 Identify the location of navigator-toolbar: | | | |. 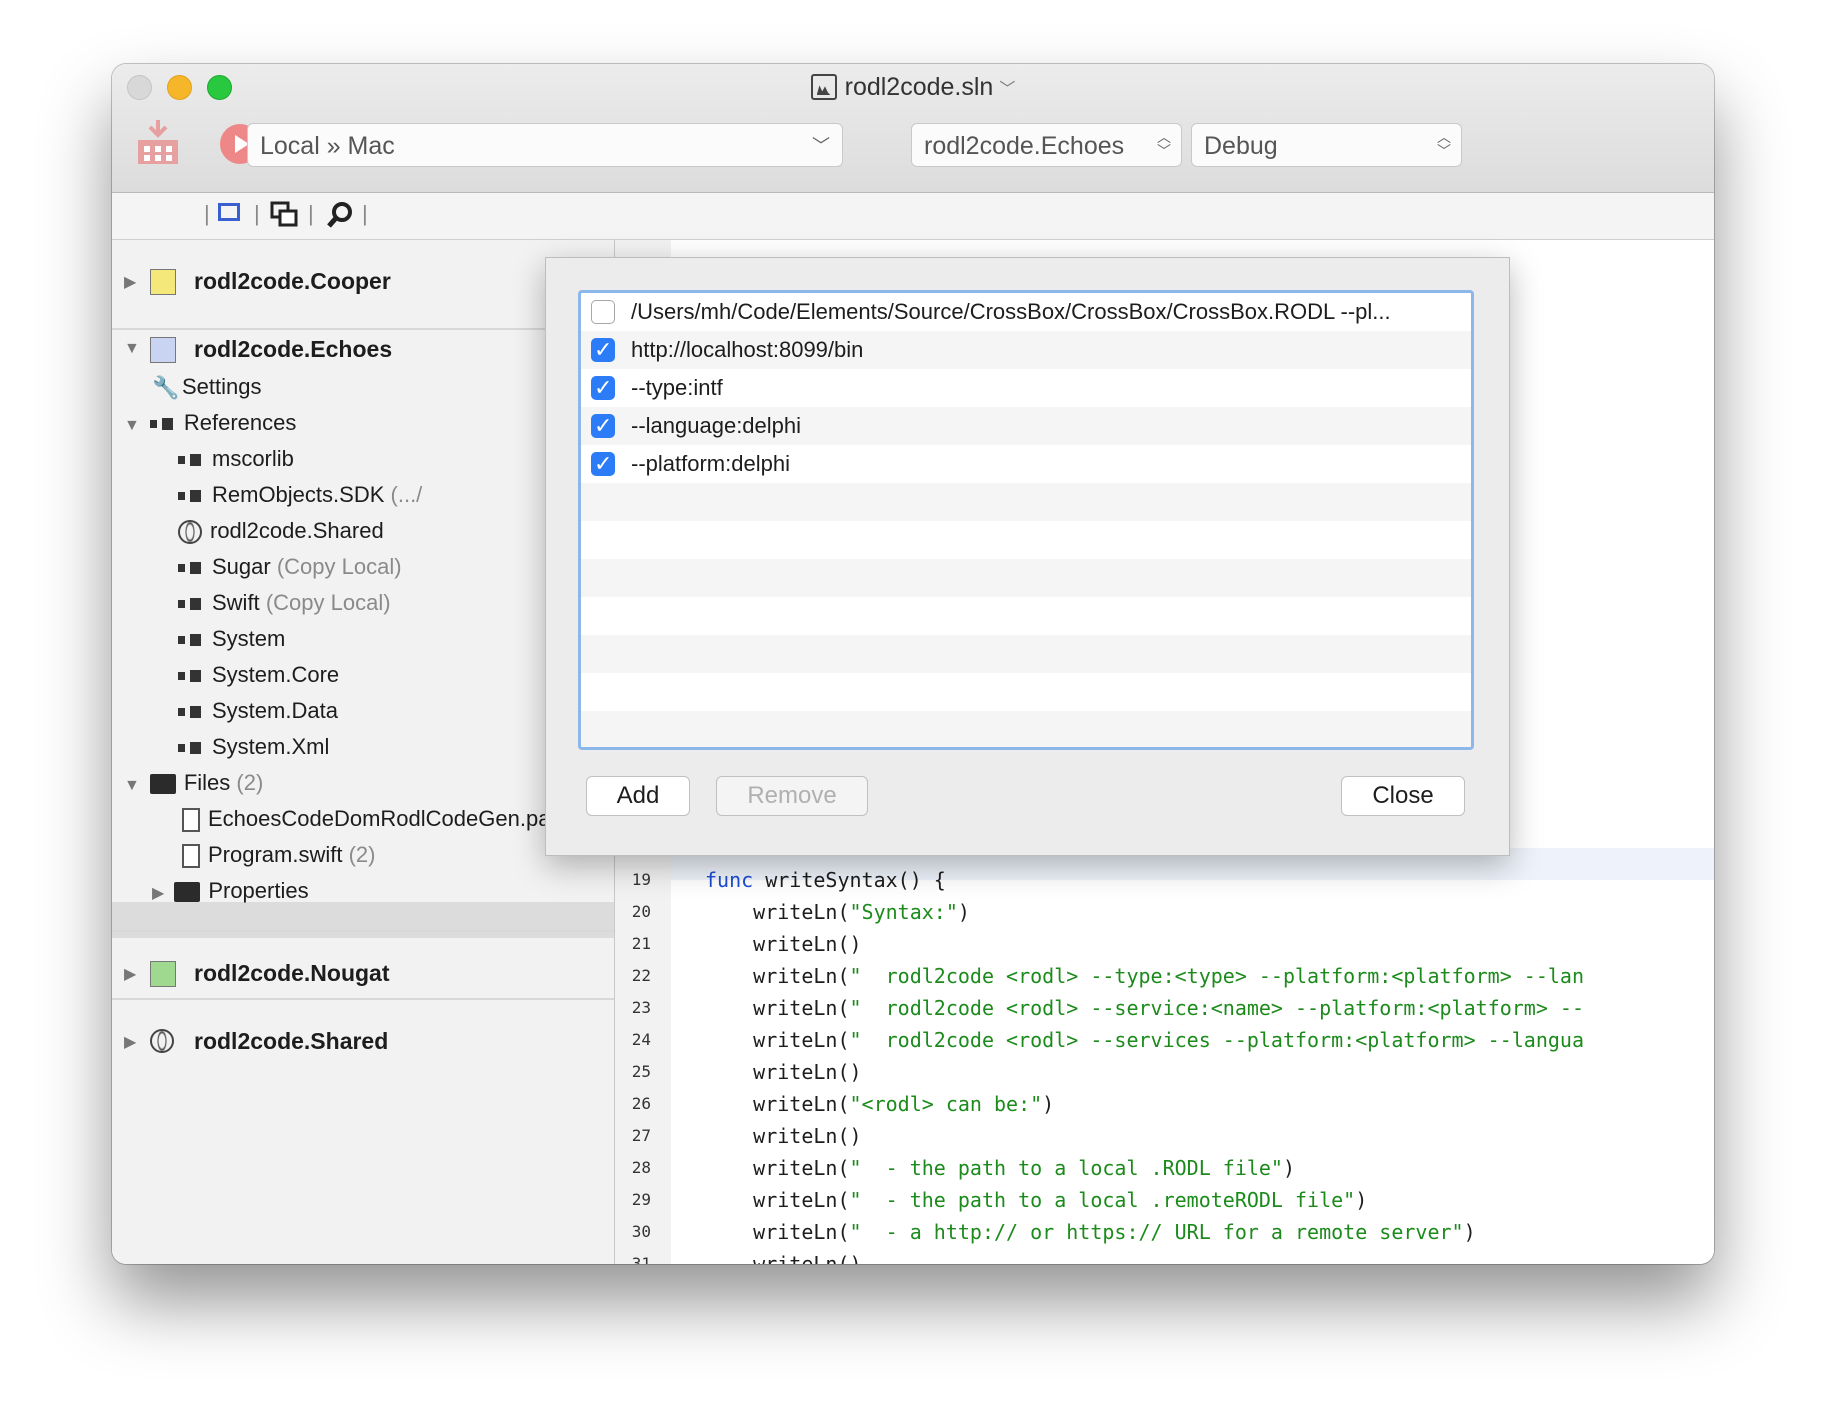
(913, 216).